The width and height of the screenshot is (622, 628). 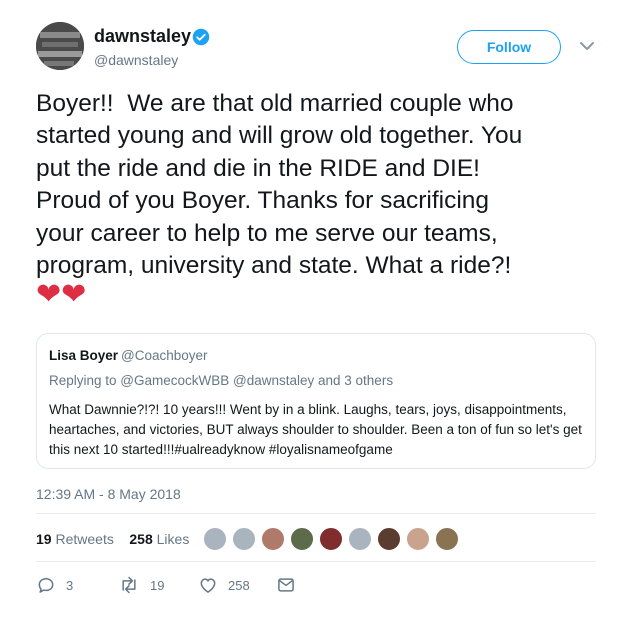 I want to click on chevron-down-icon, so click(x=587, y=46).